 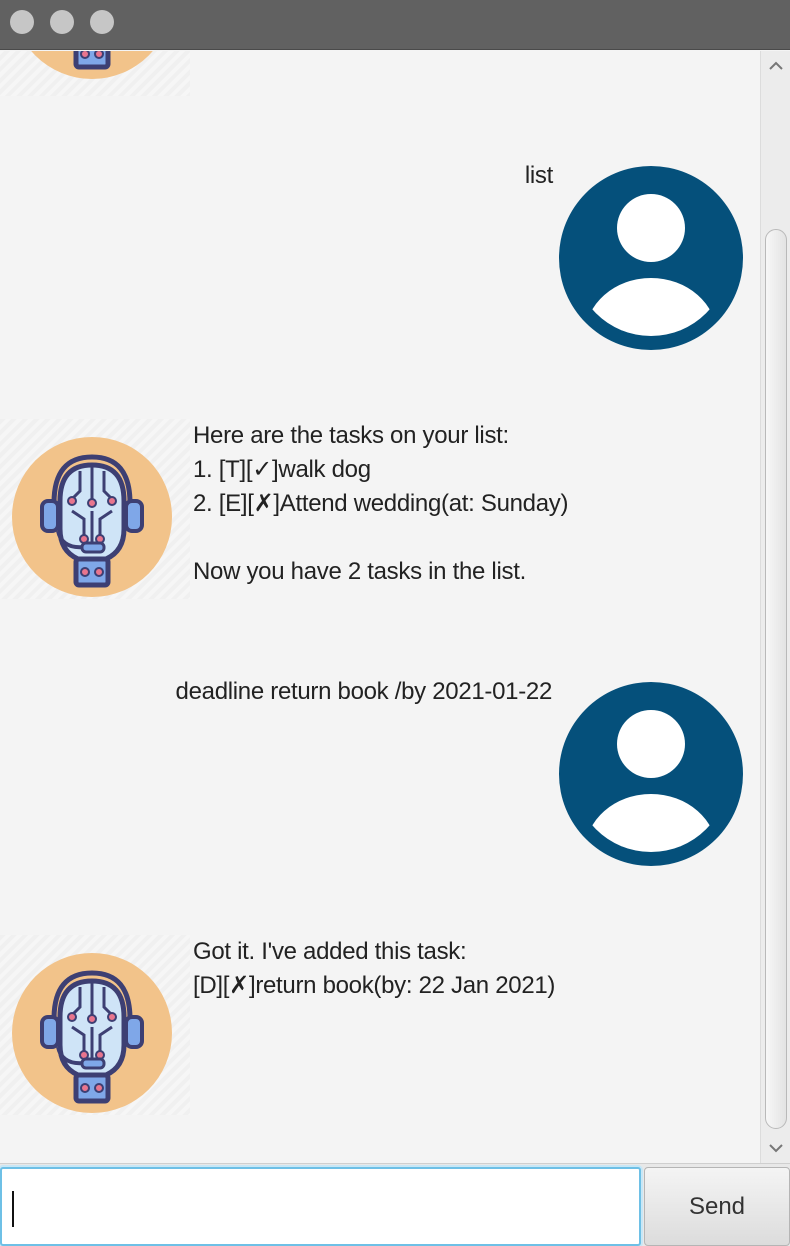 What do you see at coordinates (776, 679) in the screenshot?
I see `scrollbar-thumb` at bounding box center [776, 679].